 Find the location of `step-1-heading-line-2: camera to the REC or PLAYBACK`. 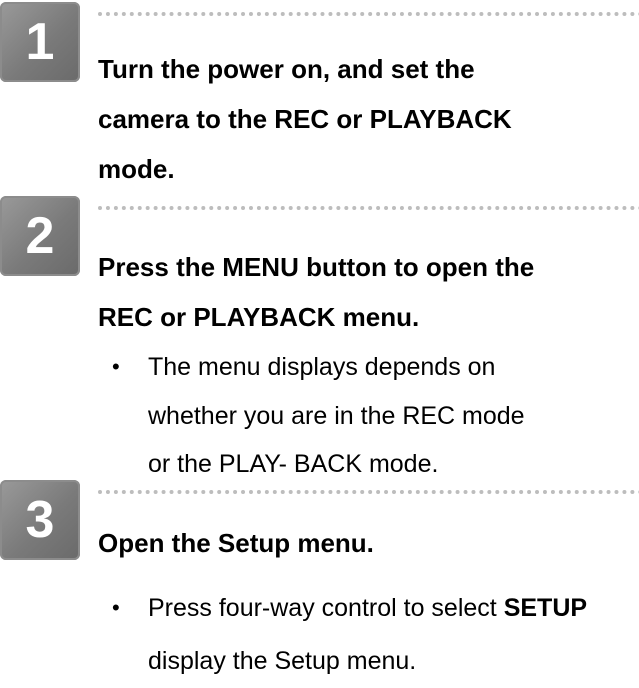

step-1-heading-line-2: camera to the REC or PLAYBACK is located at coordinates (305, 119).